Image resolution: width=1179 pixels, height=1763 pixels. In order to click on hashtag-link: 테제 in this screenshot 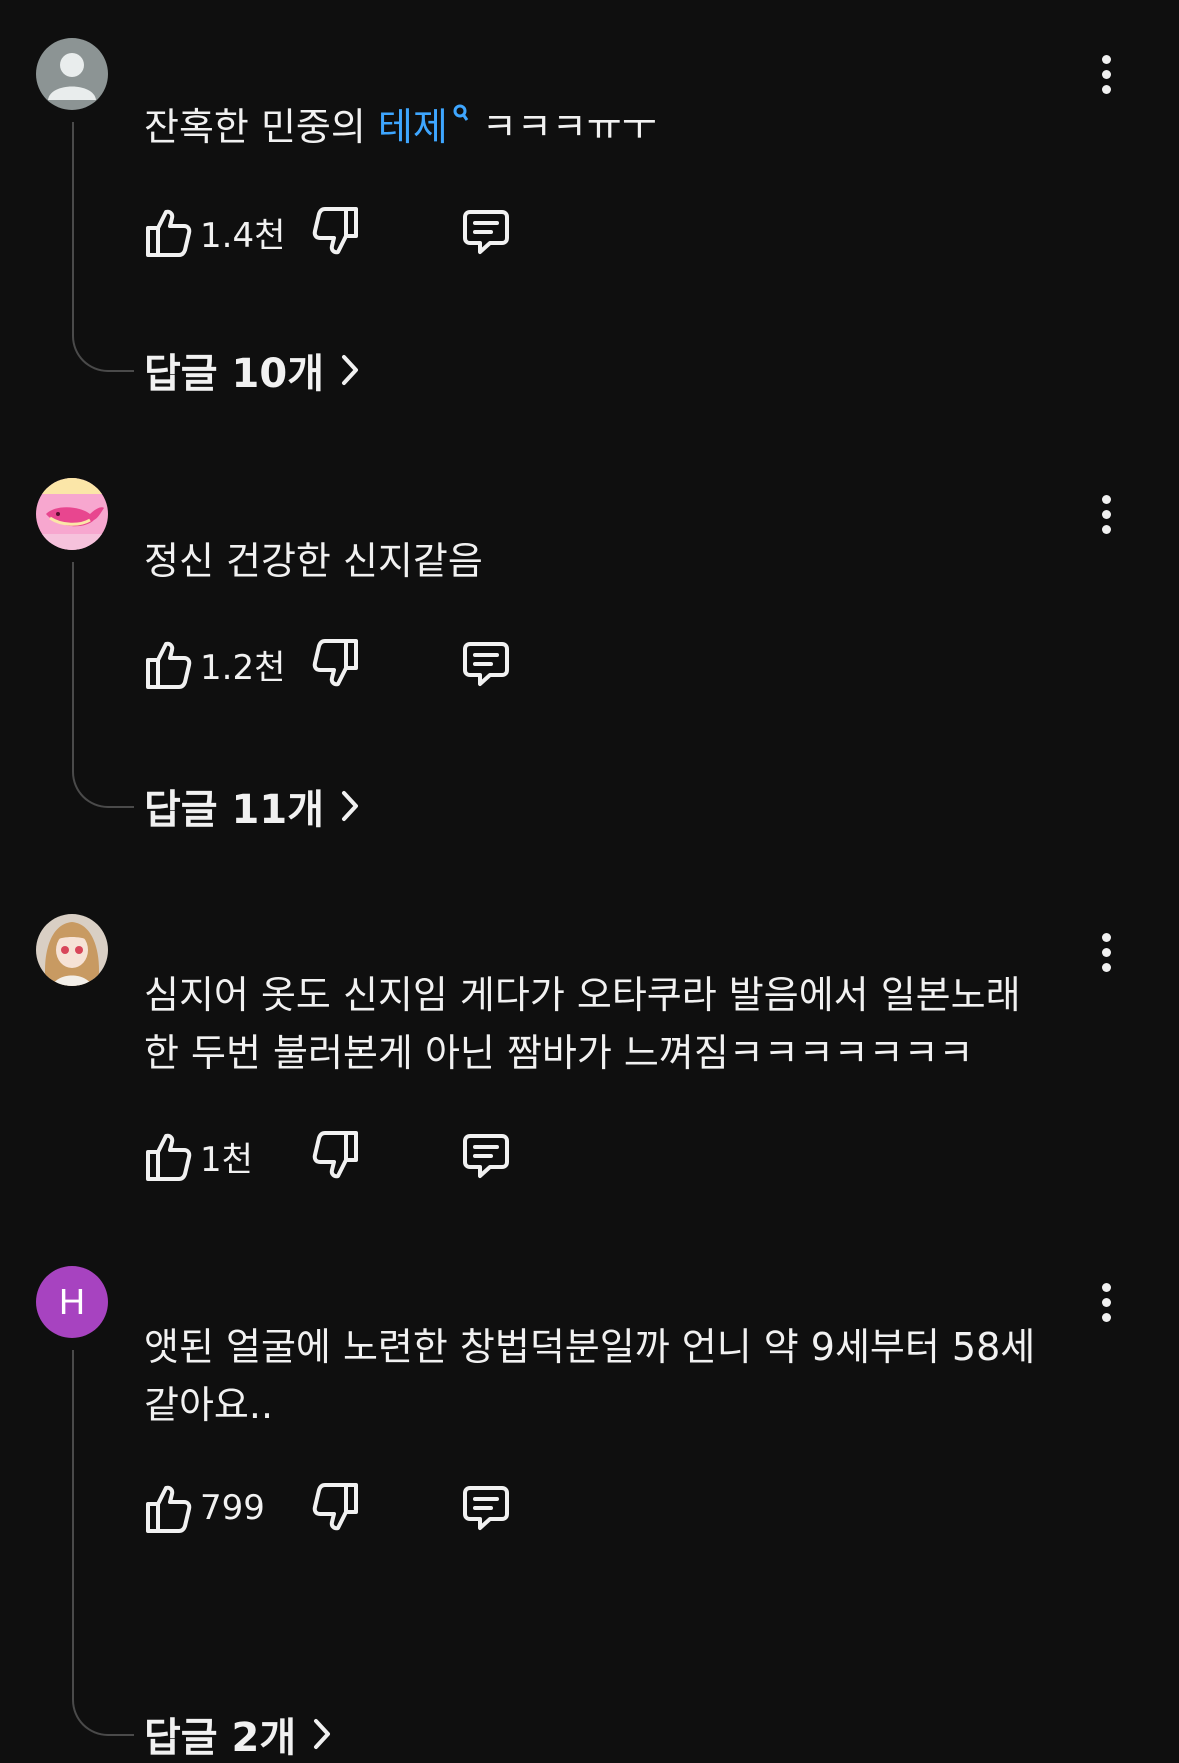, I will do `click(423, 126)`.